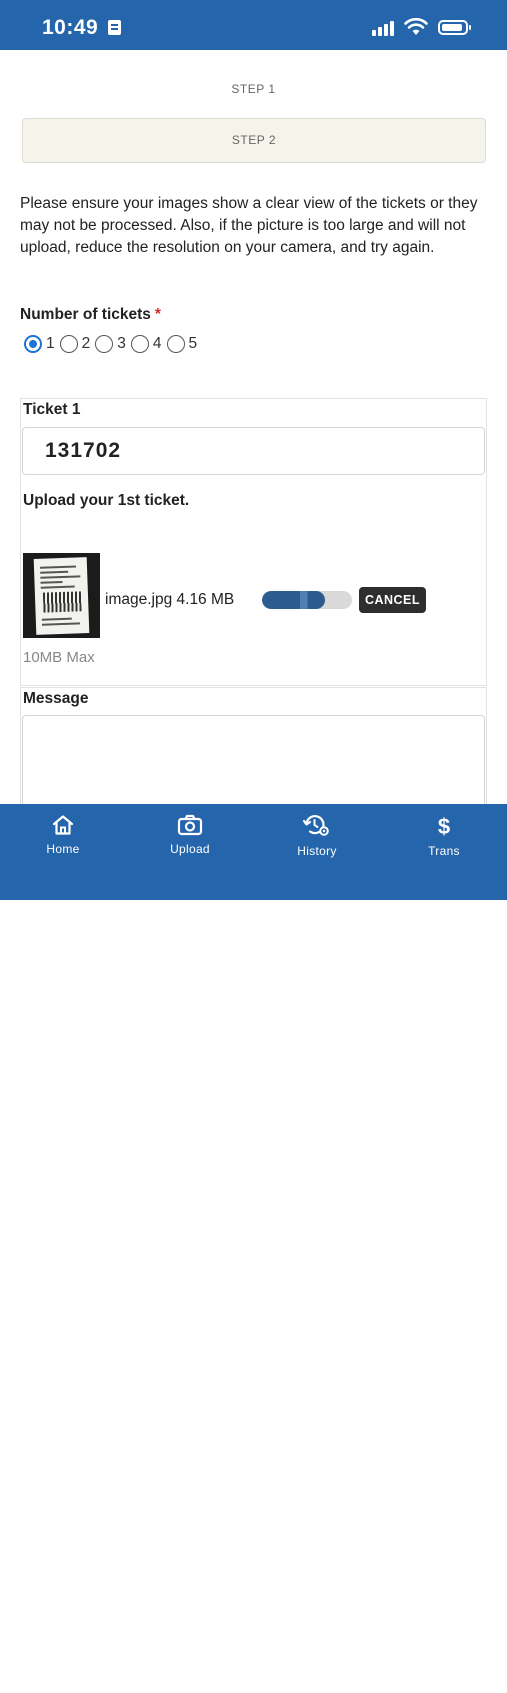 This screenshot has height=1693, width=507. I want to click on radio-option-2: 2, so click(74, 344).